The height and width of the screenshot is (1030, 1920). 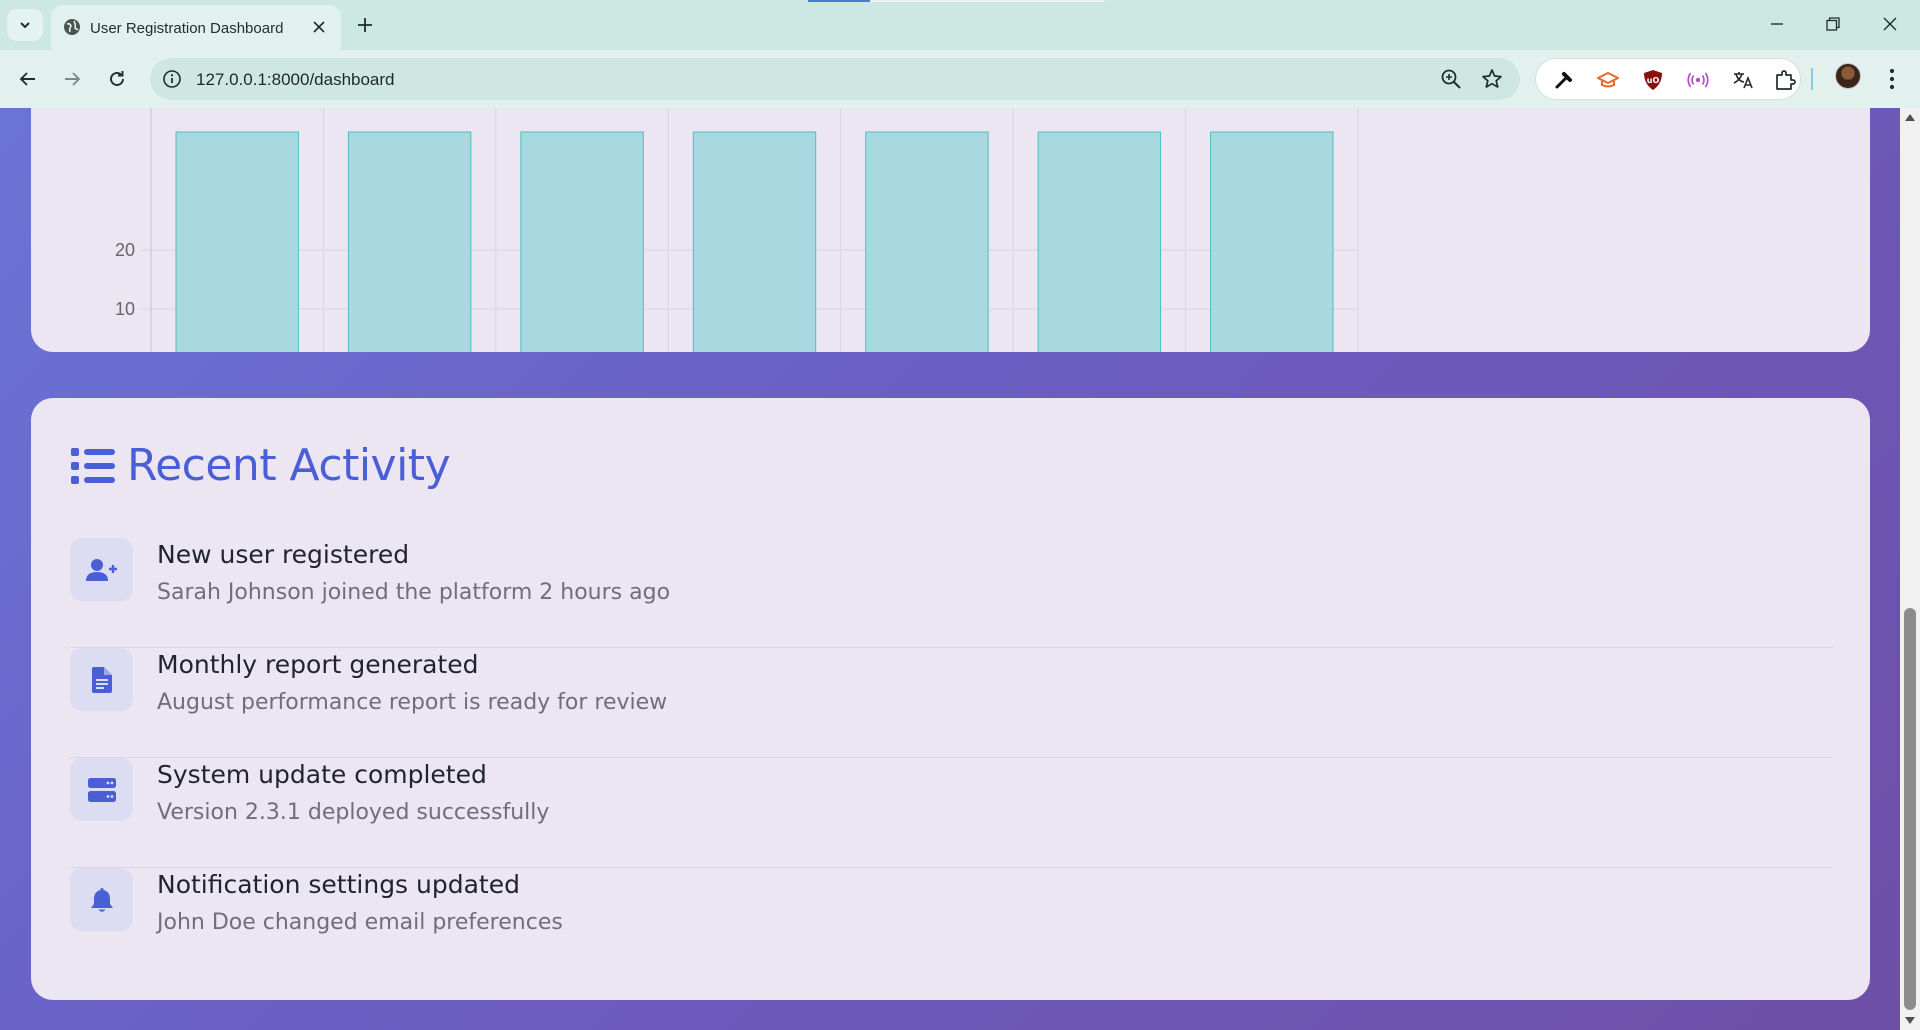 I want to click on activity-description: John Doe changed email preferences, so click(x=360, y=922).